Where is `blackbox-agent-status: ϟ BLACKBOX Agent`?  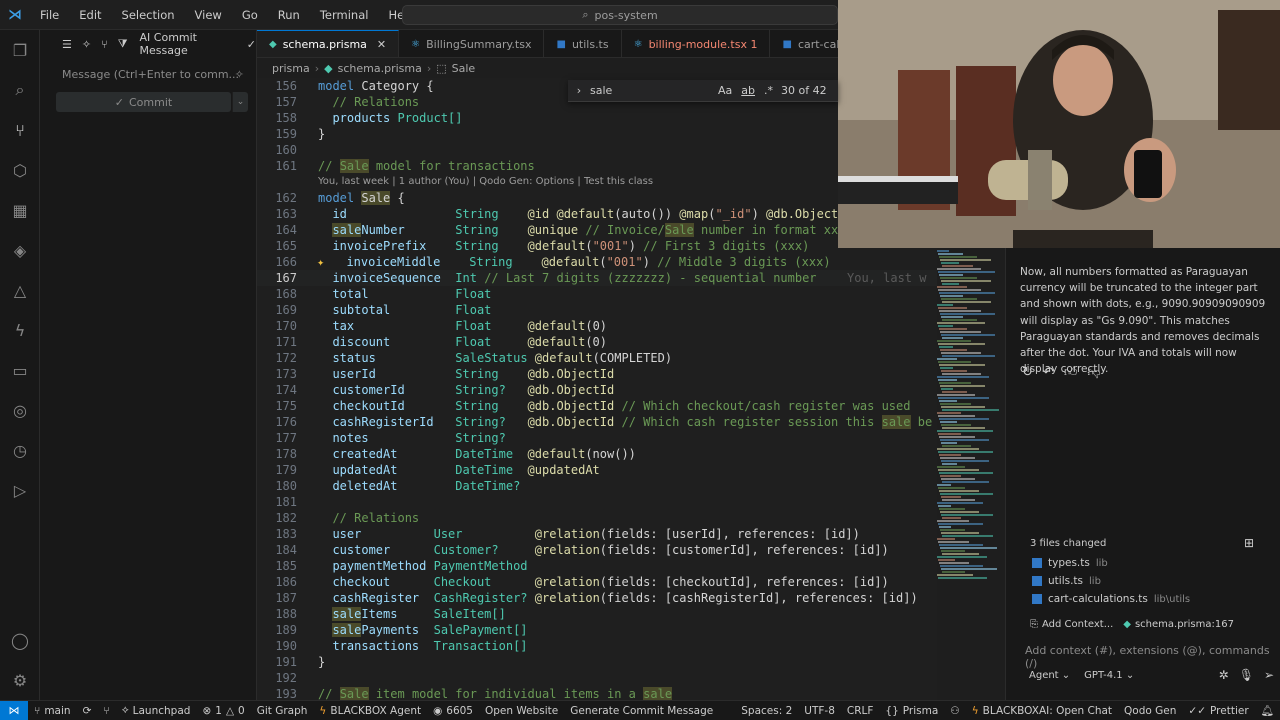
blackbox-agent-status: ϟ BLACKBOX Agent is located at coordinates (370, 711).